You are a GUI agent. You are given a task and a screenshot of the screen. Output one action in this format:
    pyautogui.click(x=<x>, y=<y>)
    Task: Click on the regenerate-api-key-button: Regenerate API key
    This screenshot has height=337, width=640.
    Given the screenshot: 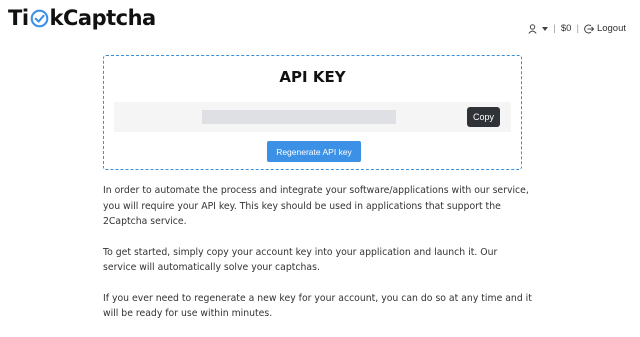 What is the action you would take?
    pyautogui.click(x=314, y=151)
    